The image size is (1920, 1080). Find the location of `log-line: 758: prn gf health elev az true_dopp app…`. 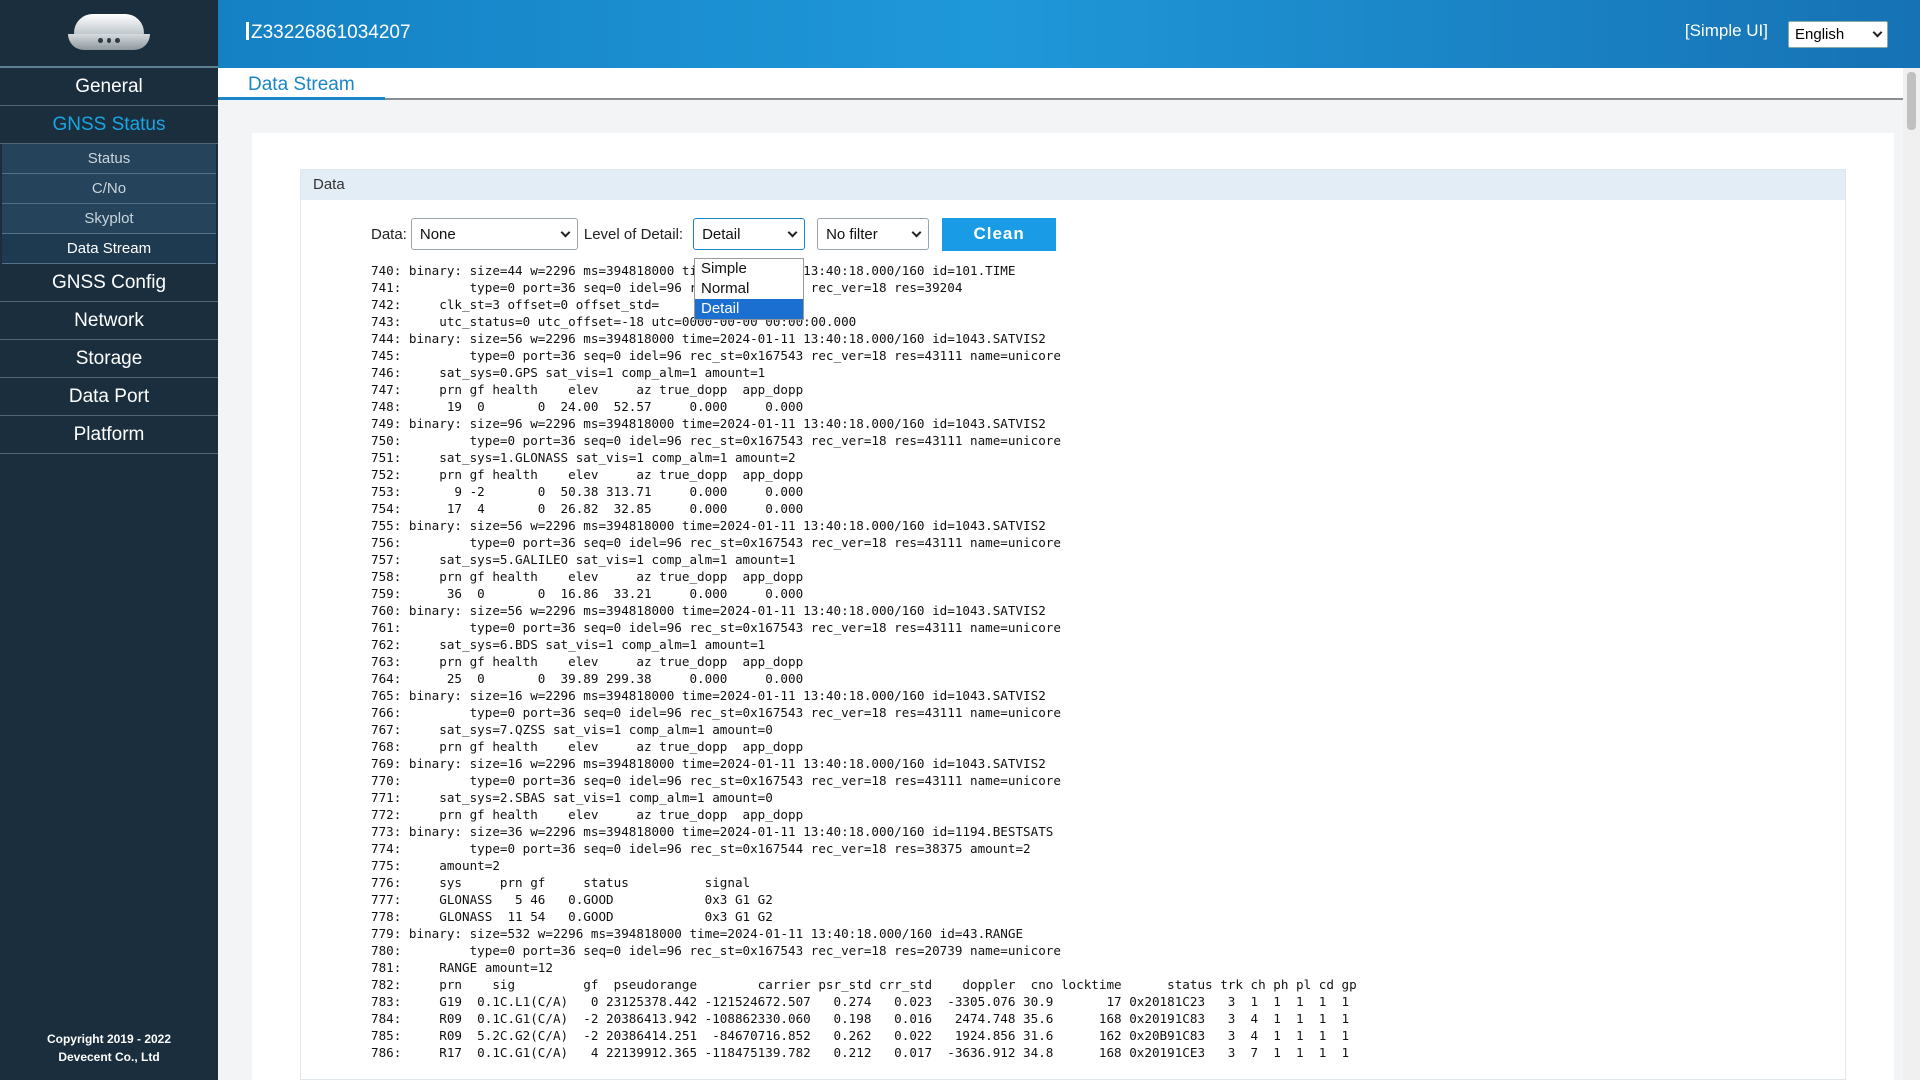

log-line: 758: prn gf health elev az true_dopp app… is located at coordinates (587, 576).